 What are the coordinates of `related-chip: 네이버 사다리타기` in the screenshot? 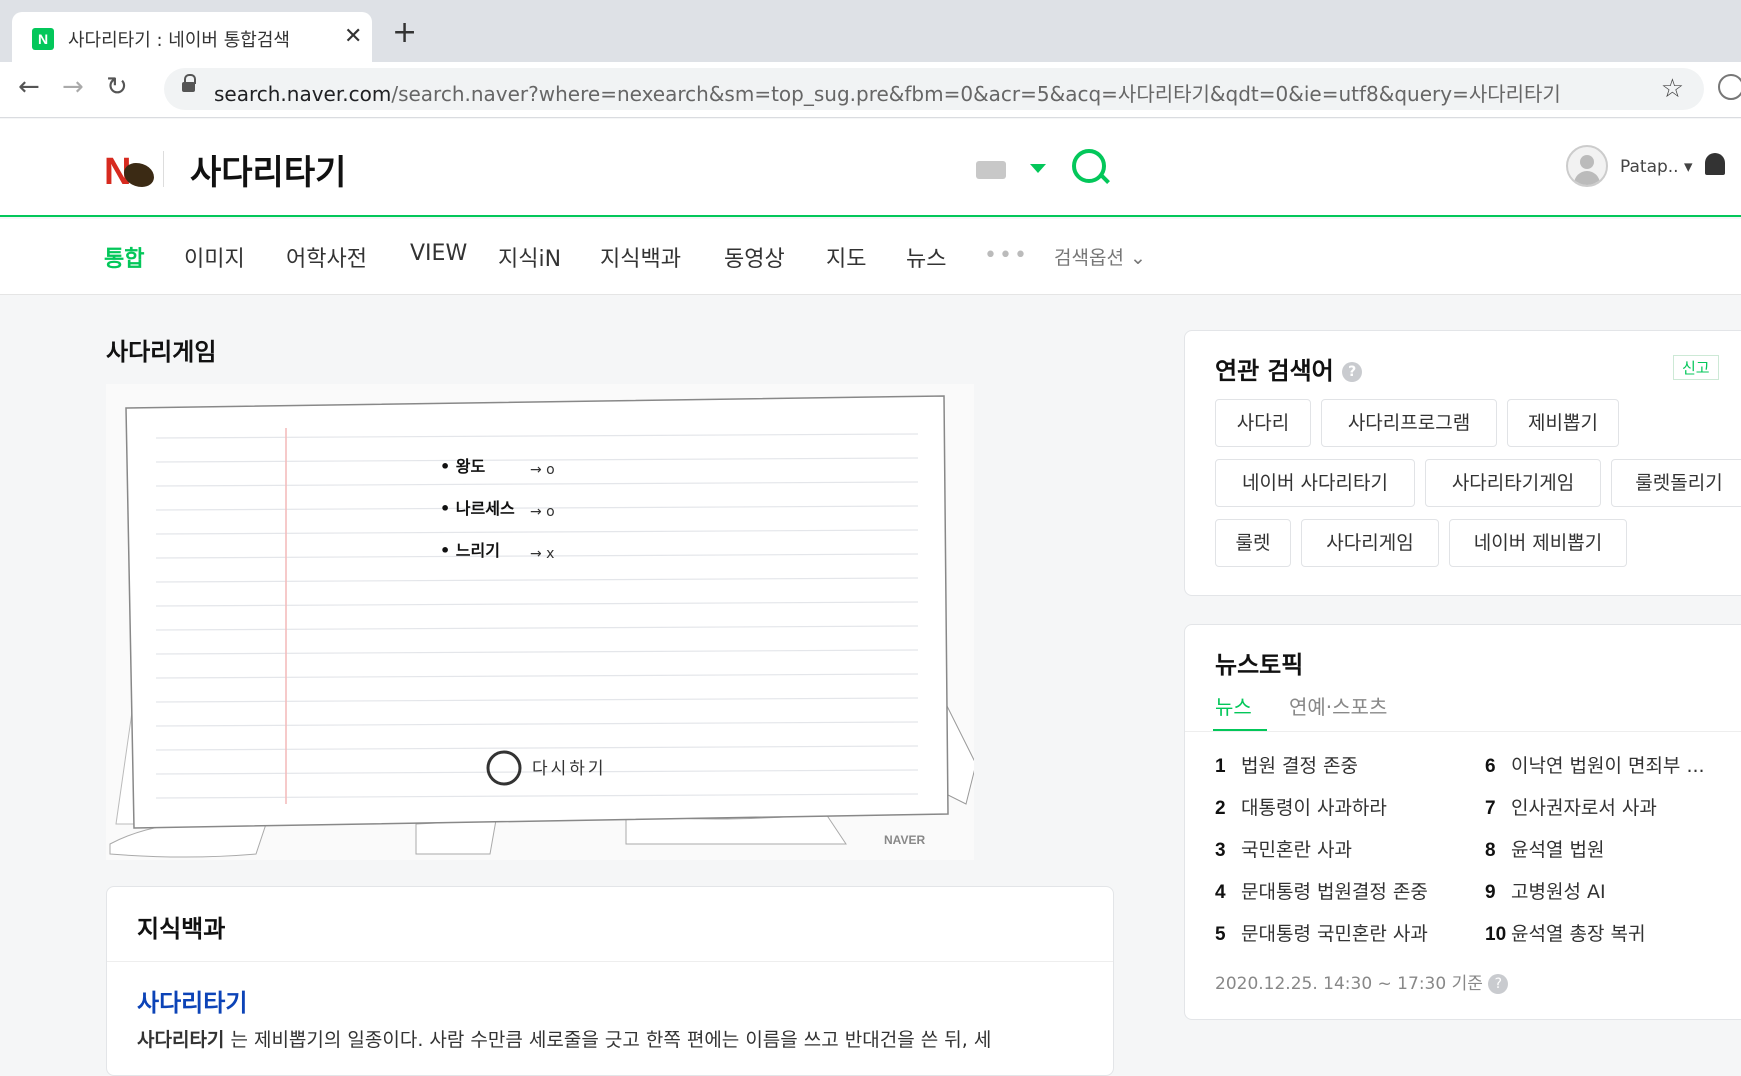 It's located at (1315, 483).